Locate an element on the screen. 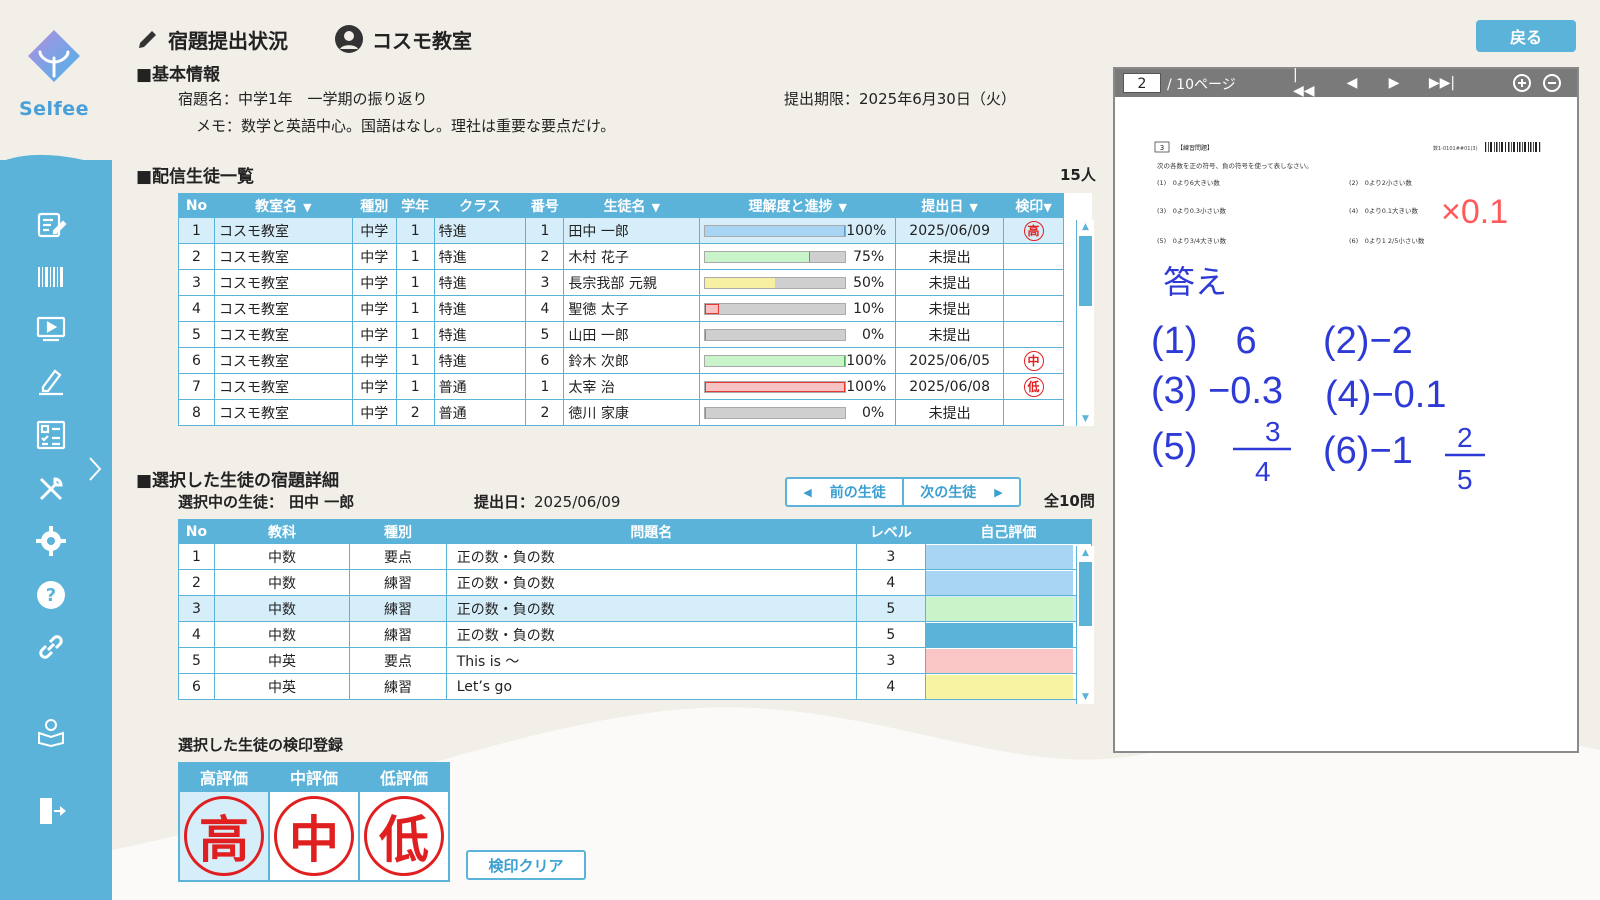 Image resolution: width=1600 pixels, height=900 pixels. col-header: 理解度と進捗 ▼ is located at coordinates (798, 205).